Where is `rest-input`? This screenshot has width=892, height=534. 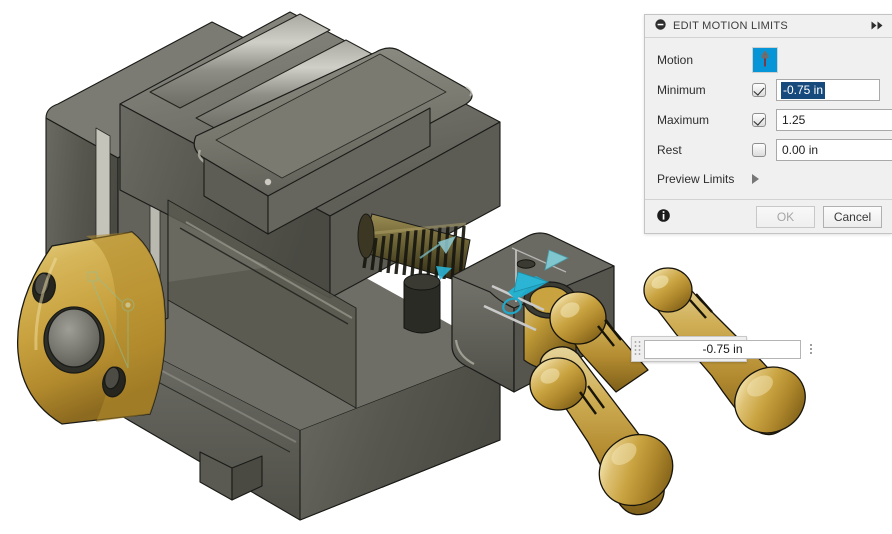
rest-input is located at coordinates (834, 150).